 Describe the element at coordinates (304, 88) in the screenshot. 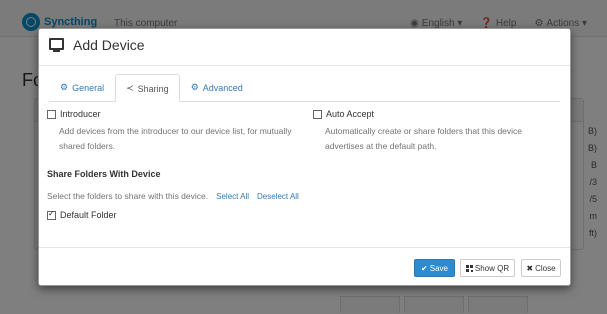

I see `tab-bar: ⚙ General ≺ Sharing ⚙ Advanced` at that location.